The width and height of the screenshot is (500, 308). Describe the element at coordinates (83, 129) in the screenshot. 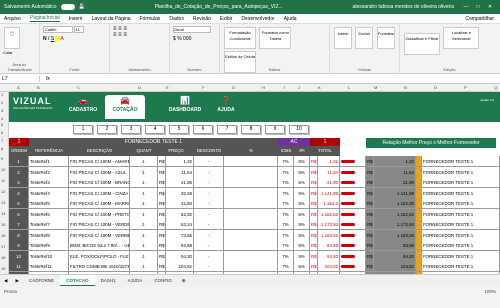

I see `quote-button-1: 1` at that location.